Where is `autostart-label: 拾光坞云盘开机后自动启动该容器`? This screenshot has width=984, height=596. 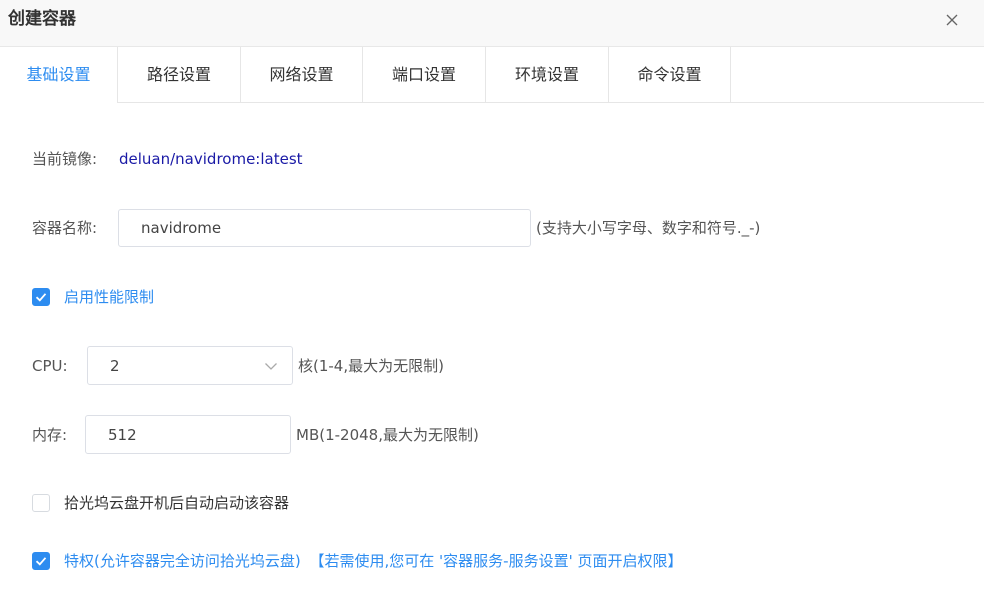
autostart-label: 拾光坞云盘开机后自动启动该容器 is located at coordinates (176, 503).